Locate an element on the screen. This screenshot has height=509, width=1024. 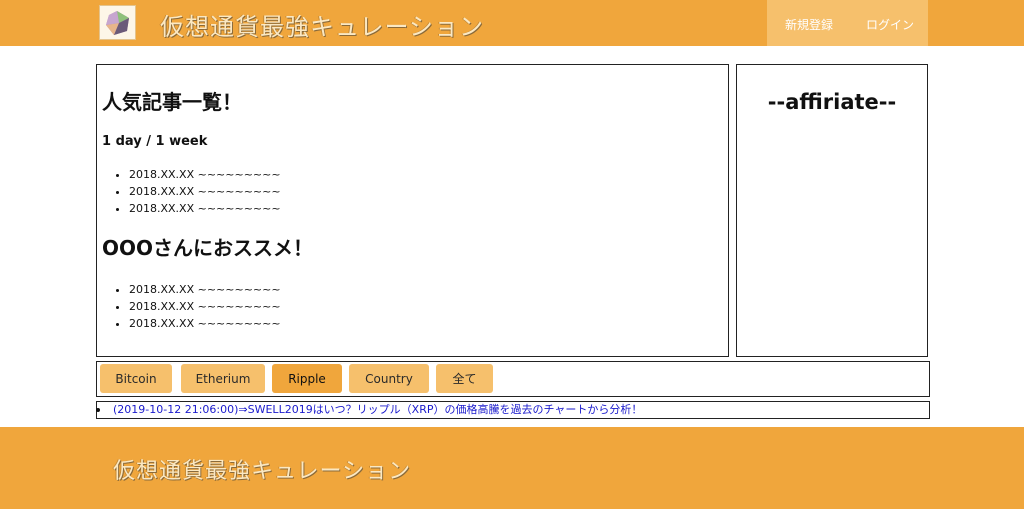
logo-icon is located at coordinates (117, 23).